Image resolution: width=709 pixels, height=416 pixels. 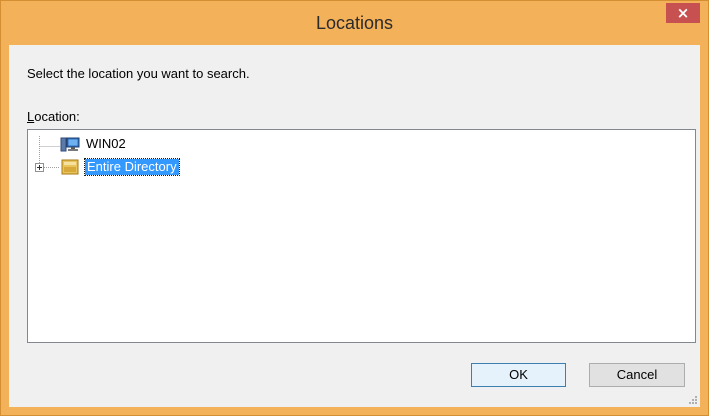 I want to click on title-bar: Locations ×, so click(x=354, y=23).